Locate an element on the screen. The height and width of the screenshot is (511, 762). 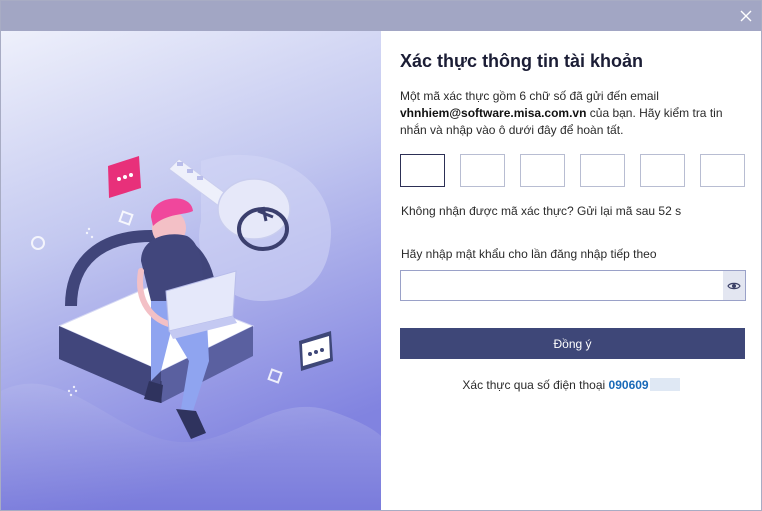
show-password-button is located at coordinates (734, 285).